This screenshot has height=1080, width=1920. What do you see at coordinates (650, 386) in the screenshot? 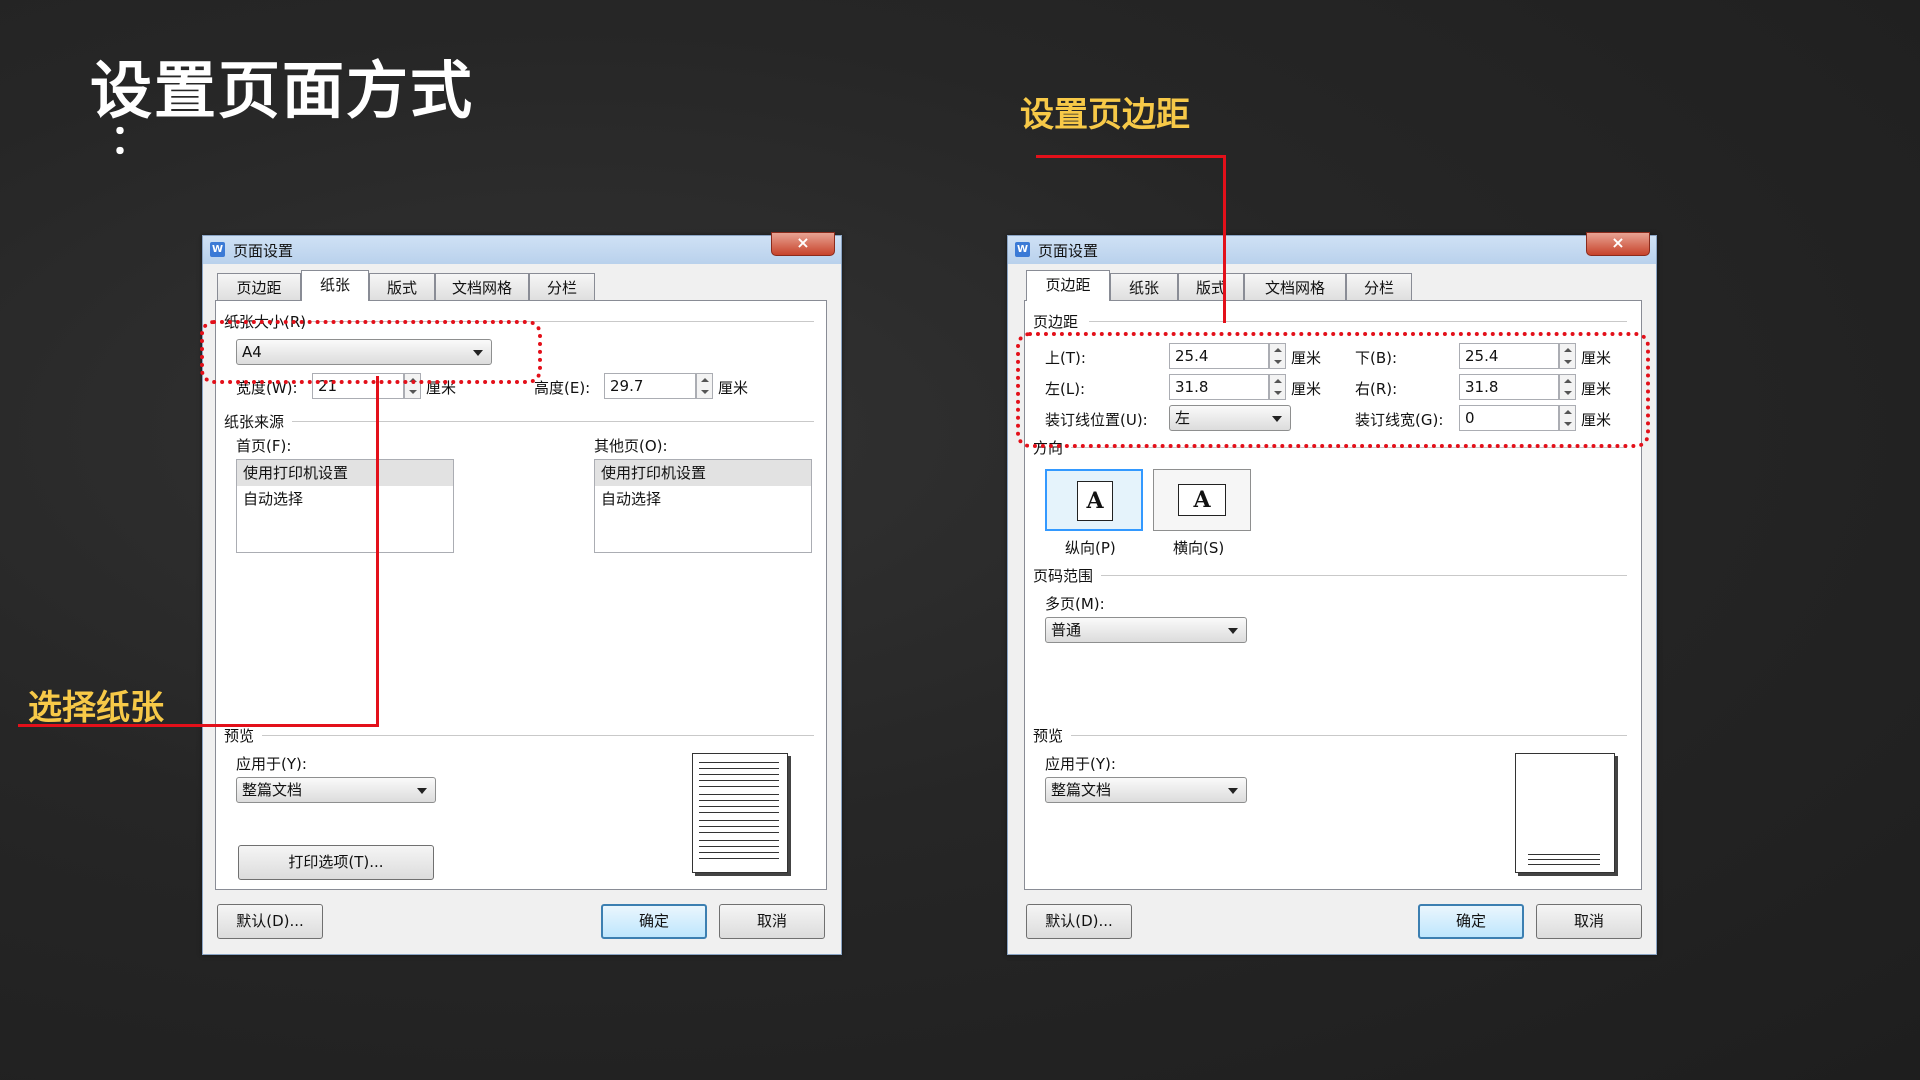
I see `height-input: 29.7` at bounding box center [650, 386].